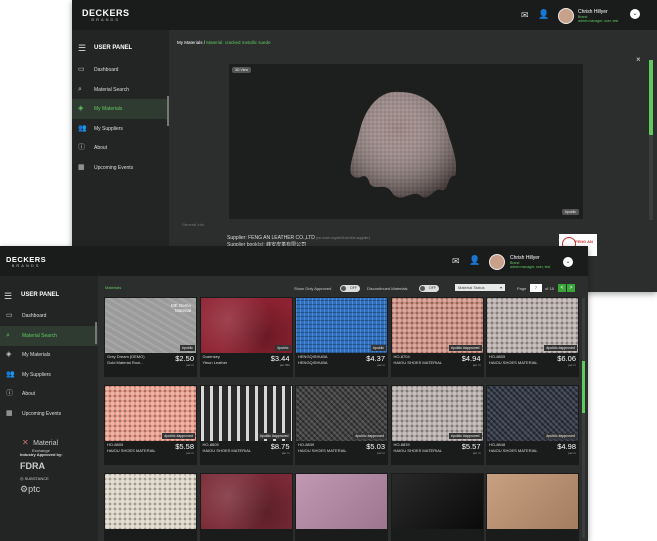 Image resolution: width=657 pixels, height=541 pixels. I want to click on discontinued-toggle: OFF, so click(429, 288).